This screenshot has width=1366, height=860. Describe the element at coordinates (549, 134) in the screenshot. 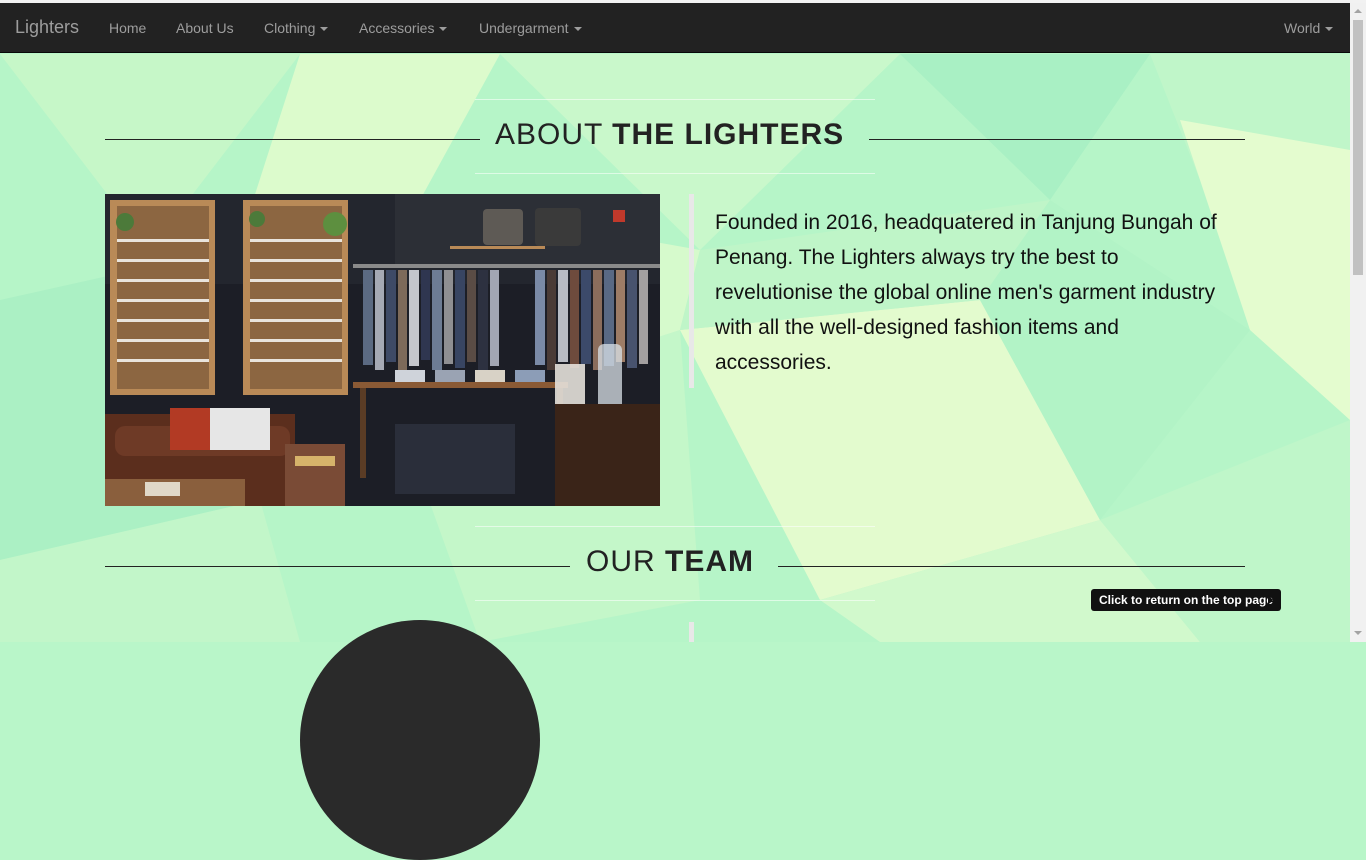

I see `about-heading-light: ABOUT` at that location.